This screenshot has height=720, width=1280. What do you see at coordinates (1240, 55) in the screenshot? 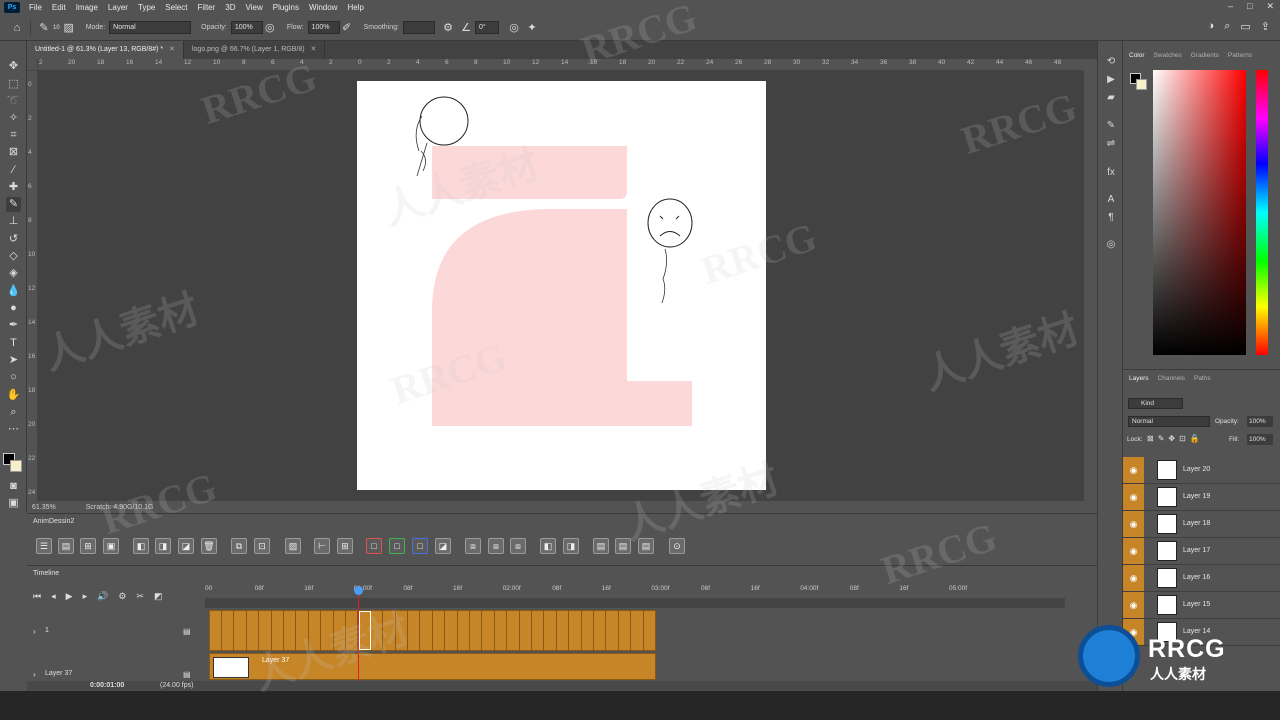
I see `tab-patterns: Patterns` at bounding box center [1240, 55].